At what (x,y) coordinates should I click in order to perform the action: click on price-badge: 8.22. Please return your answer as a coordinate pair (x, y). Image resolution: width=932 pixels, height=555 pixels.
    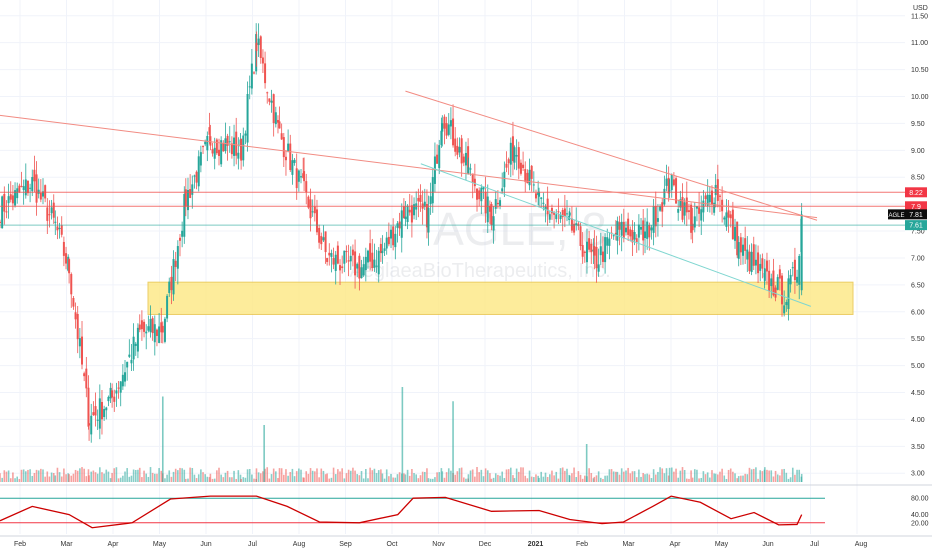
    Looking at the image, I should click on (916, 193).